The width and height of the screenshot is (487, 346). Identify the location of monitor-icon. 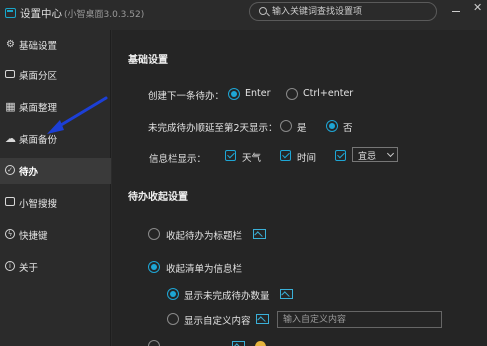
(10, 74).